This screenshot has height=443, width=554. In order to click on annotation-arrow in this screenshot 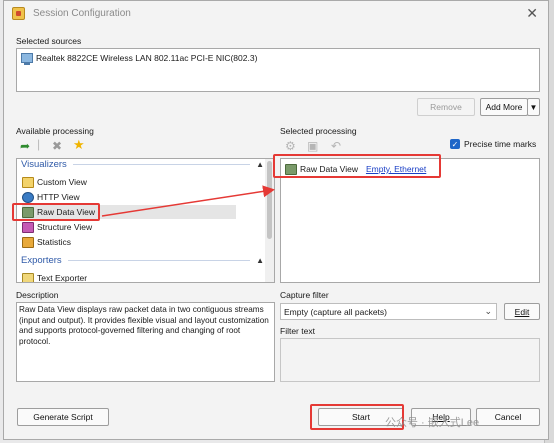, I will do `click(188, 201)`.